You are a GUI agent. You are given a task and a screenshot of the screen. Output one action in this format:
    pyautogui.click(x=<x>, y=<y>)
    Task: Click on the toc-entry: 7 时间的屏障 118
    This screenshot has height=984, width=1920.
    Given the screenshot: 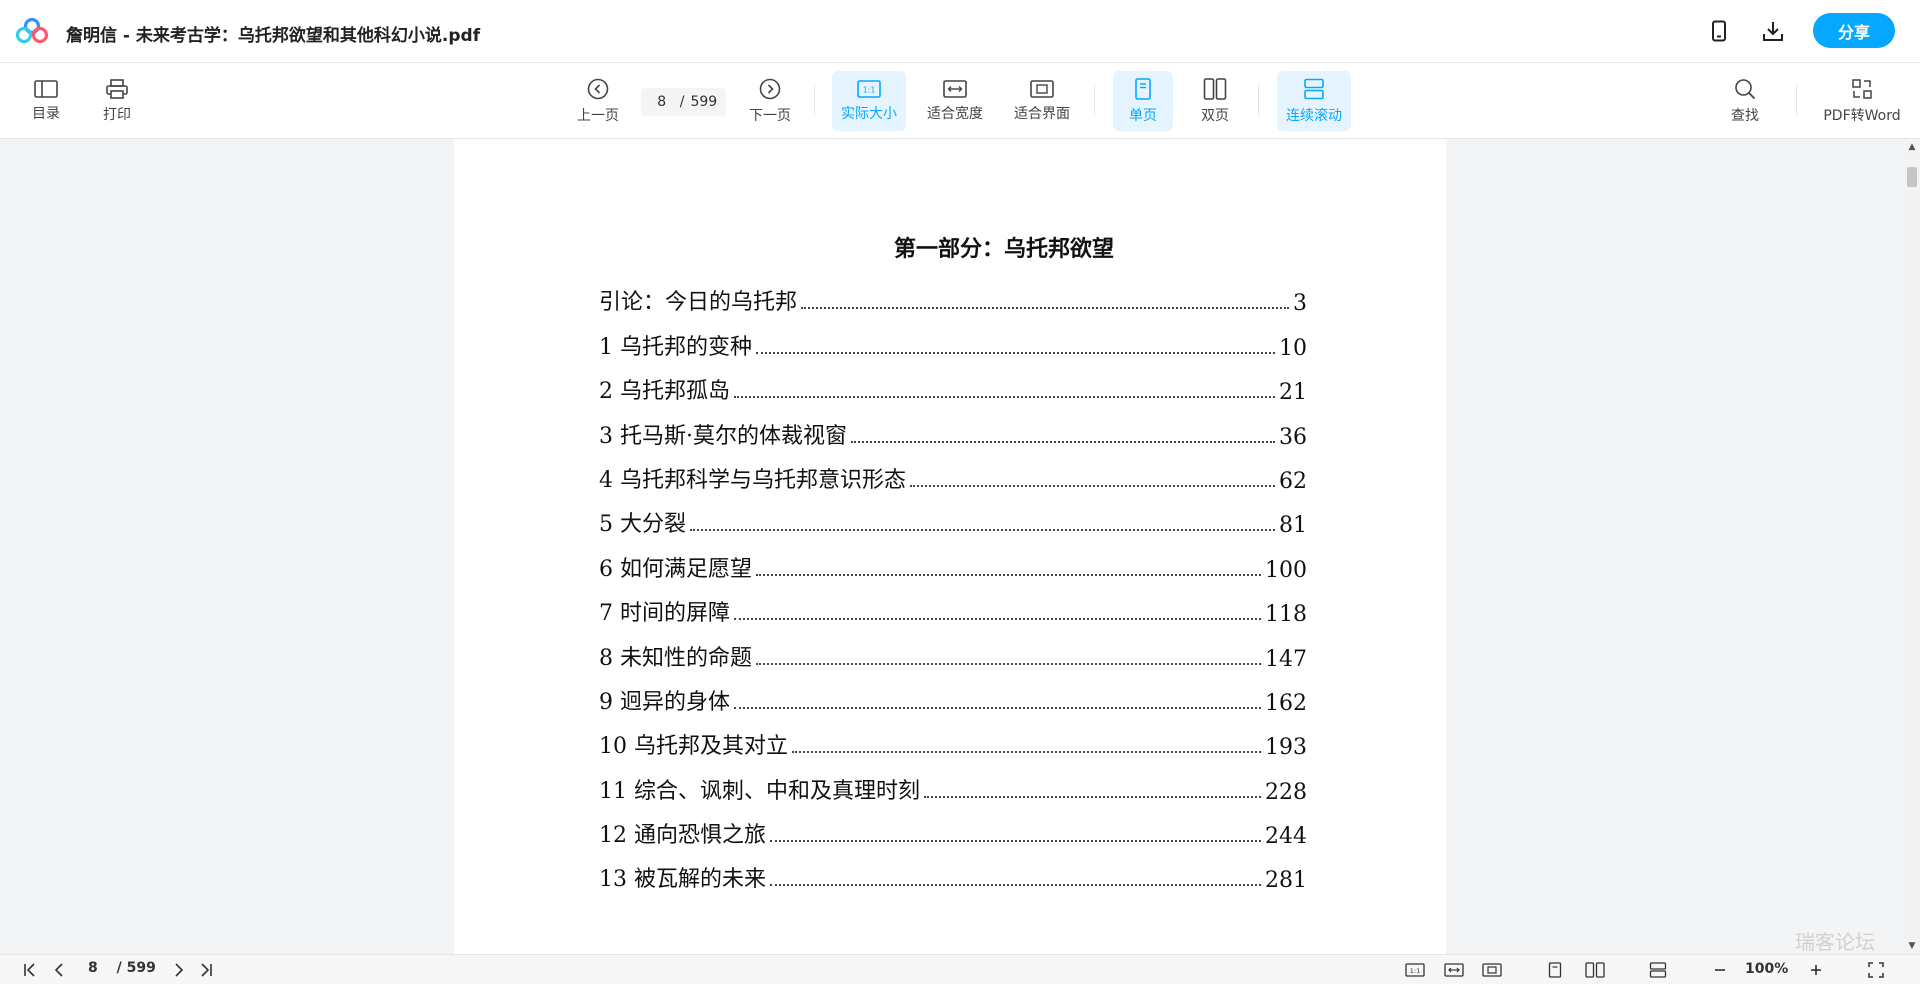 What is the action you would take?
    pyautogui.click(x=953, y=605)
    